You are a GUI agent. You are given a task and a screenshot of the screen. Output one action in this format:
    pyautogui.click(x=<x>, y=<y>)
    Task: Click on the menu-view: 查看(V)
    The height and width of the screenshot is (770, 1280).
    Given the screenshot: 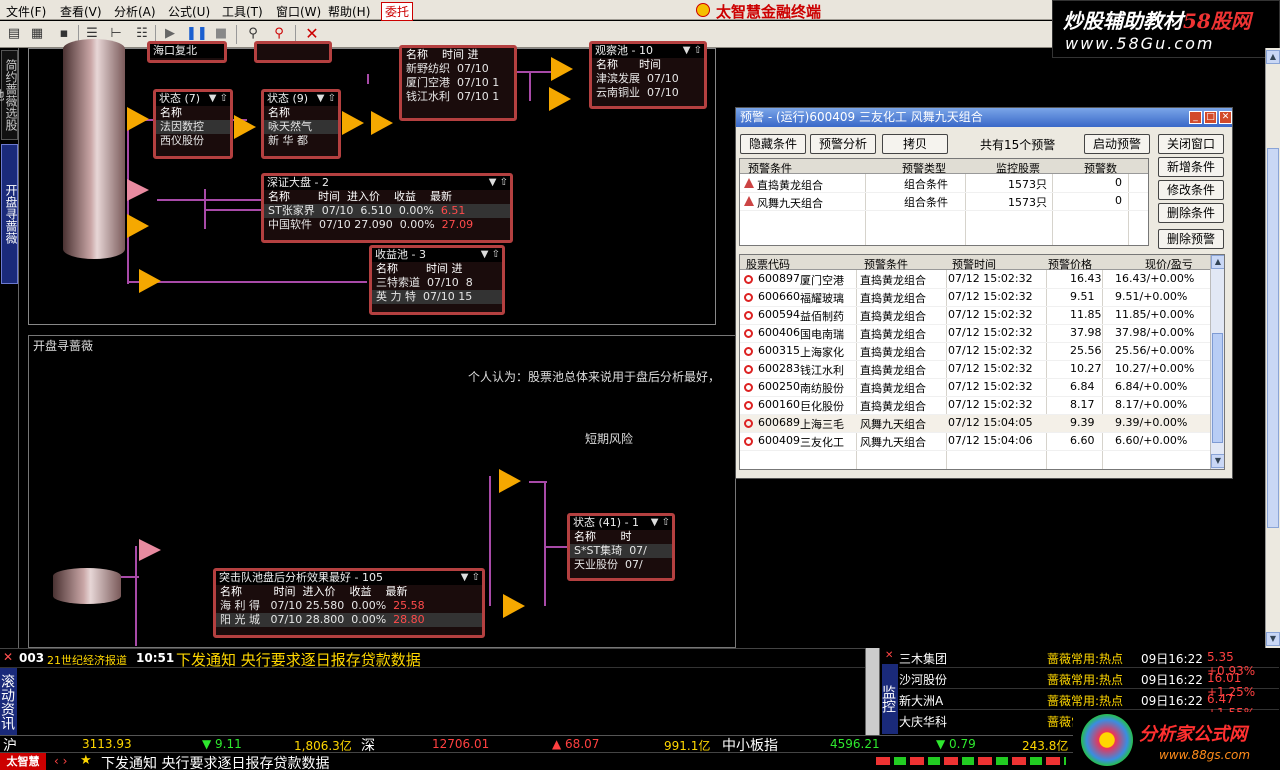 What is the action you would take?
    pyautogui.click(x=81, y=11)
    